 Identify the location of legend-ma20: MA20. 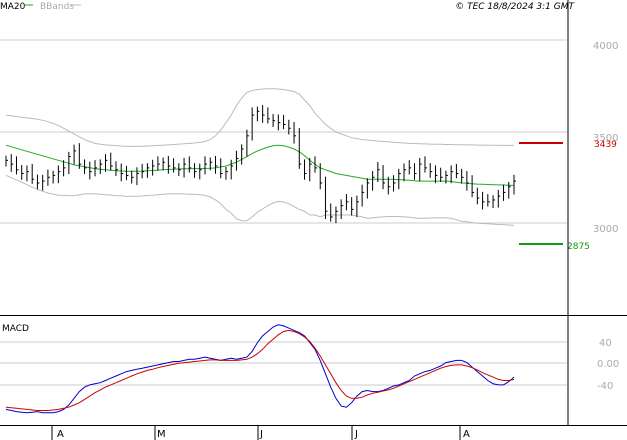
(13, 7).